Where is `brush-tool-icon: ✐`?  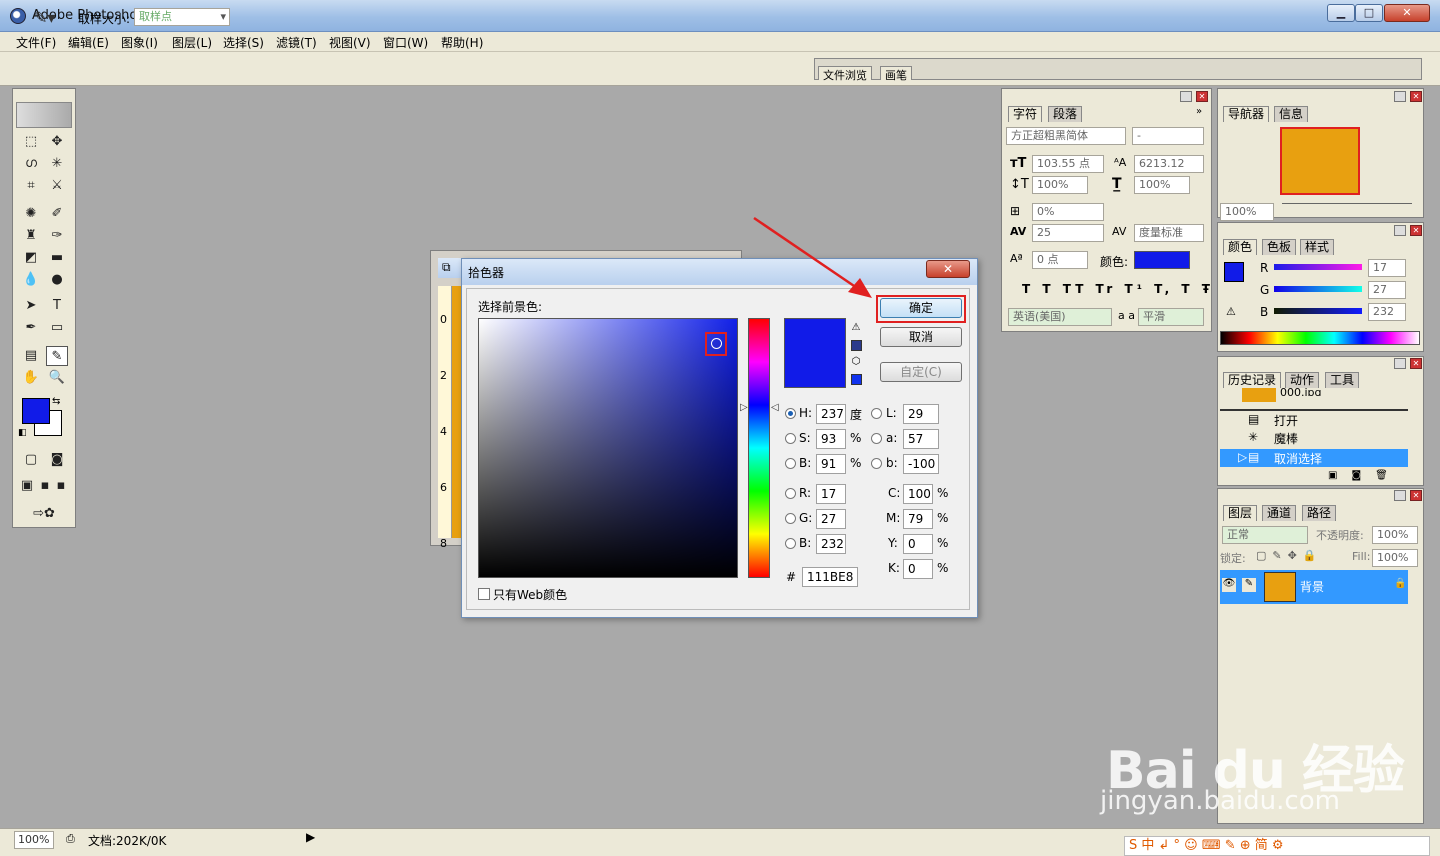
brush-tool-icon: ✐ is located at coordinates (57, 214).